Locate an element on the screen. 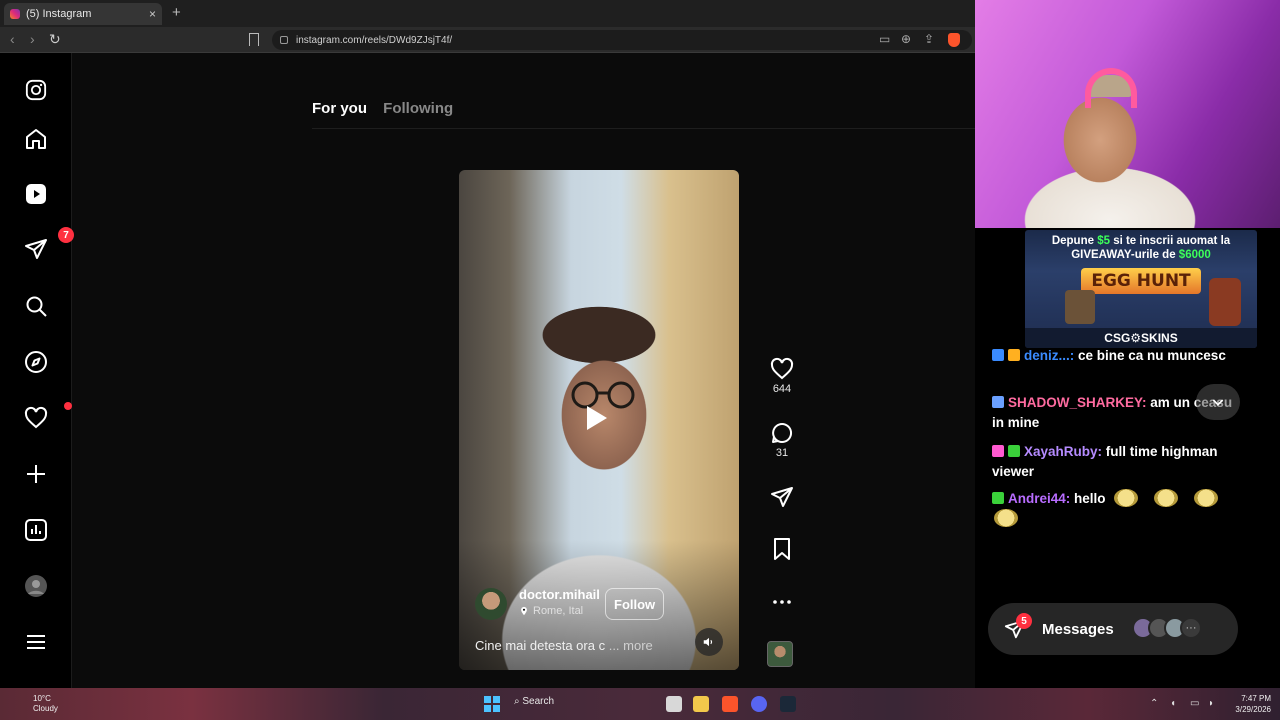 This screenshot has width=1280, height=720. taskbar-clock: 7:47 PM 3/29/2026 is located at coordinates (1249, 704).